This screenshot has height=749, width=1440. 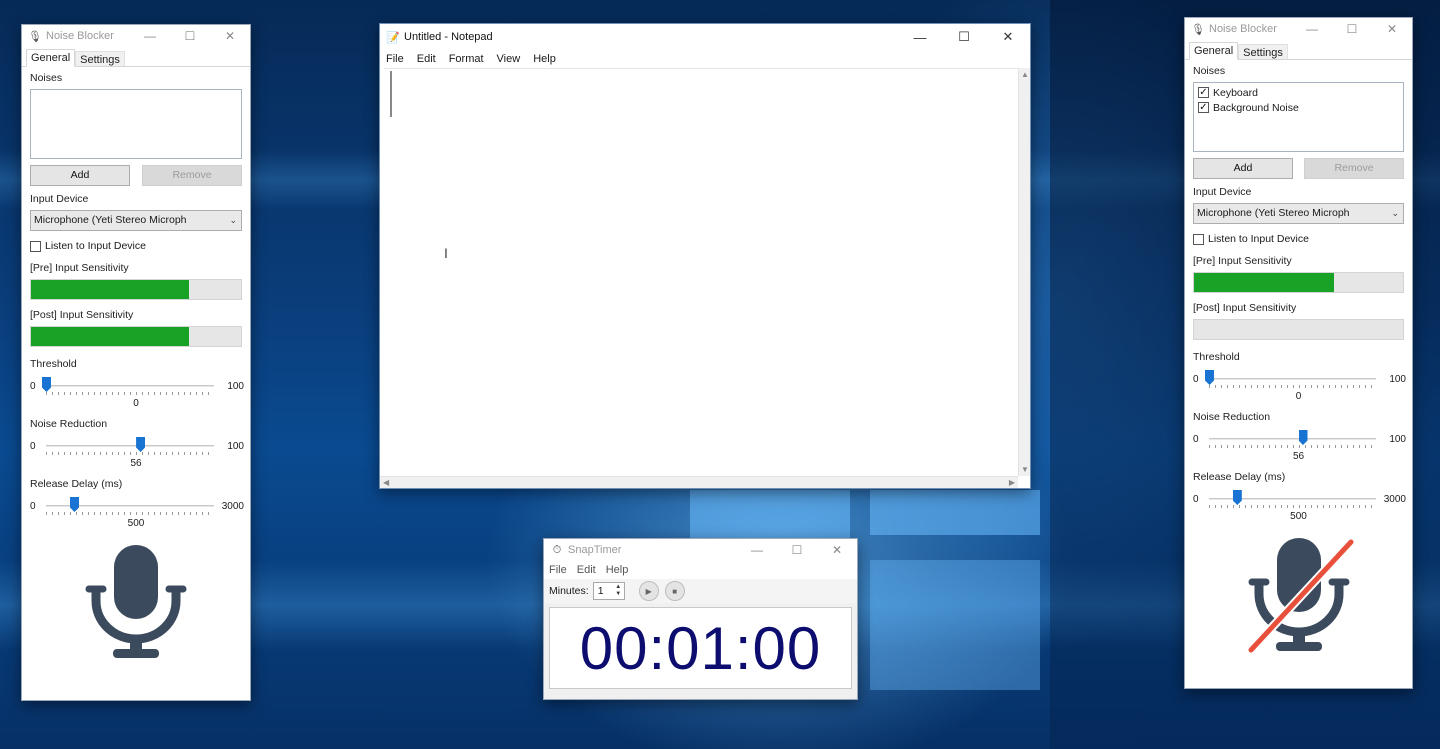 I want to click on minutes-stepper: 1 ▲ ▼, so click(x=608, y=591).